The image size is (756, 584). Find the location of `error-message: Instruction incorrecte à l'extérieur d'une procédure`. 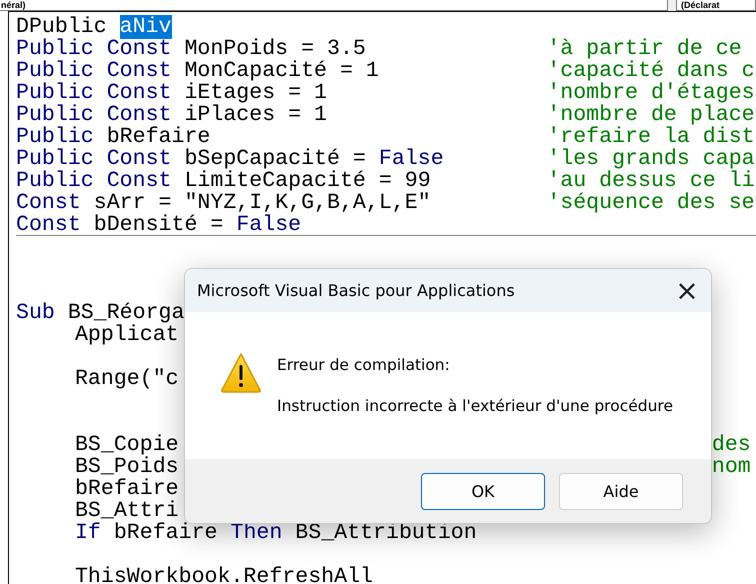

error-message: Instruction incorrecte à l'extérieur d'une procédure is located at coordinates (475, 406).